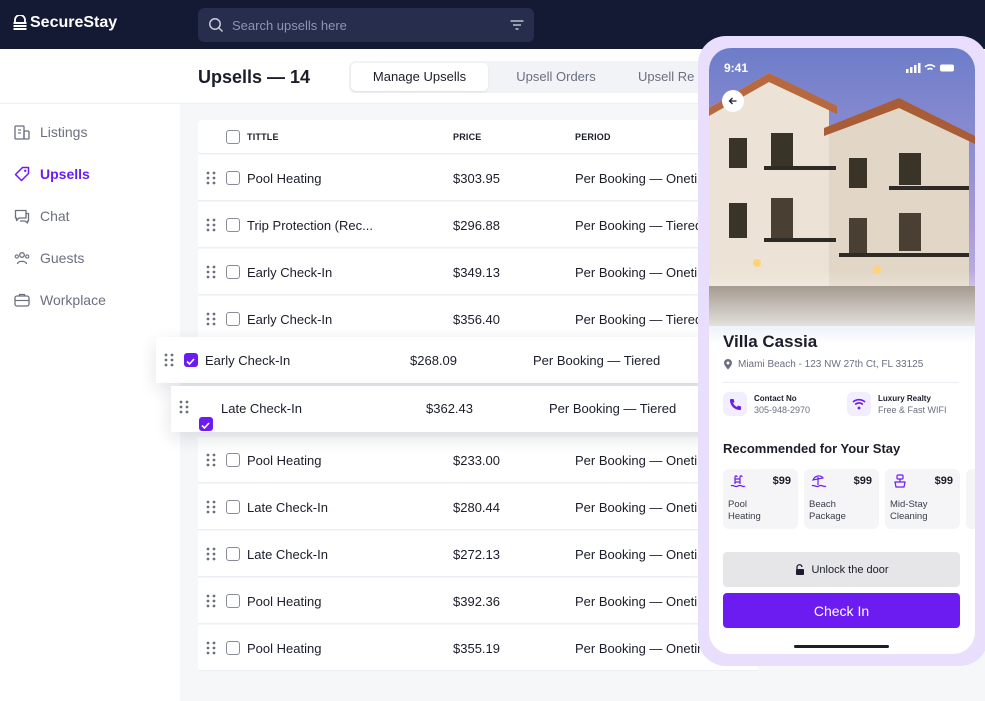  Describe the element at coordinates (419, 77) in the screenshot. I see `tab-manage-upsells: Manage Upsells` at that location.